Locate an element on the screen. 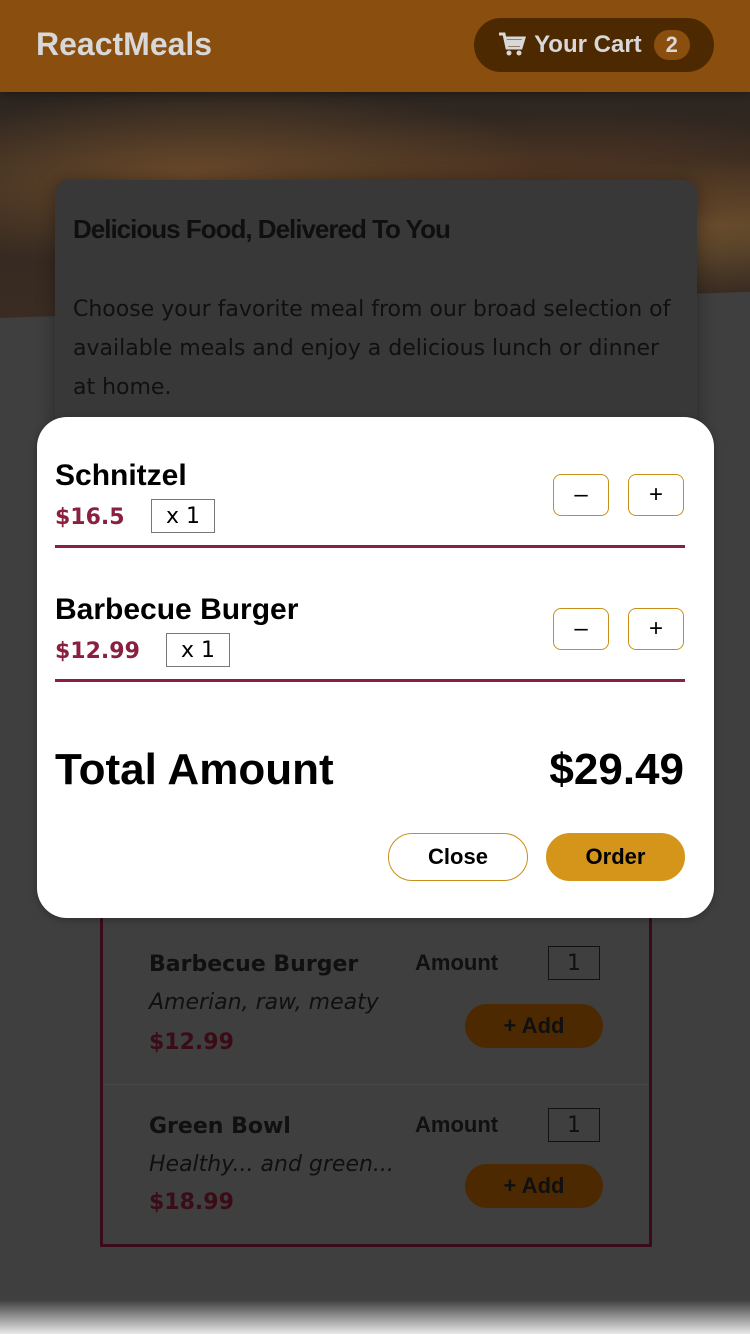  meal-description: Amerian, raw, meaty is located at coordinates (264, 1002).